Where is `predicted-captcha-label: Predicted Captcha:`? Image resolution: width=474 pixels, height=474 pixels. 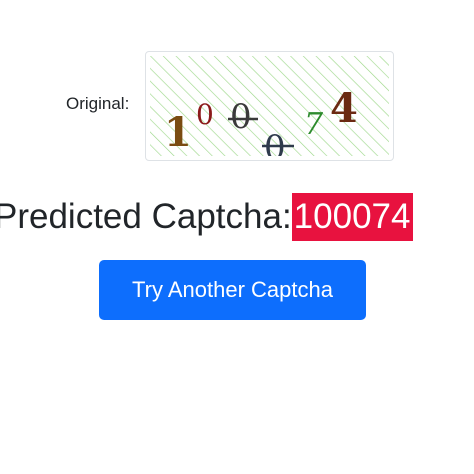 predicted-captcha-label: Predicted Captcha: is located at coordinates (146, 216).